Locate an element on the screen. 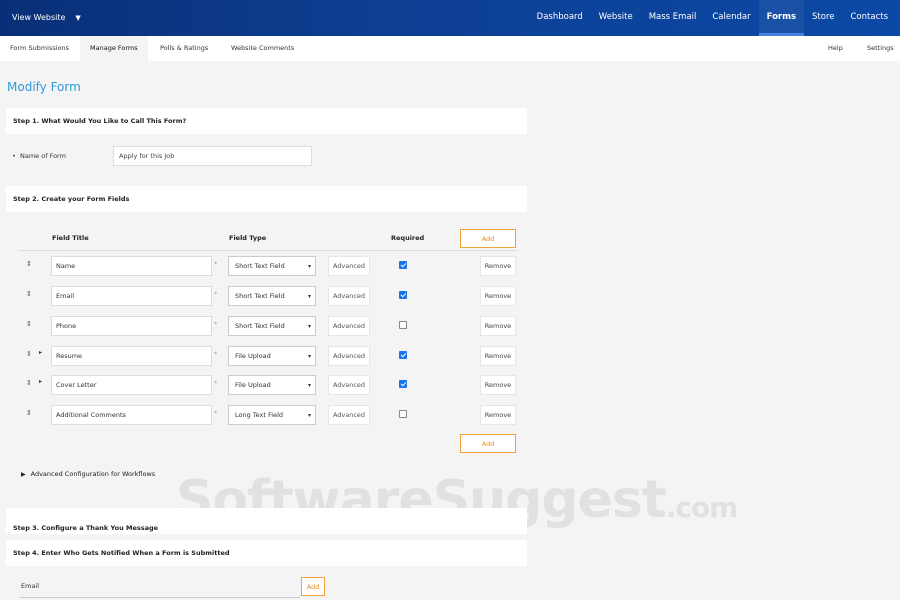 Image resolution: width=900 pixels, height=600 pixels. field-type-select: Long Text Field ▾ is located at coordinates (272, 415).